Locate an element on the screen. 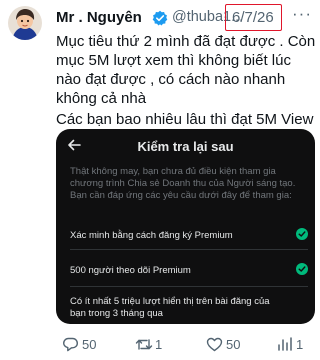 The height and width of the screenshot is (360, 320). reply-count: 50 is located at coordinates (89, 344).